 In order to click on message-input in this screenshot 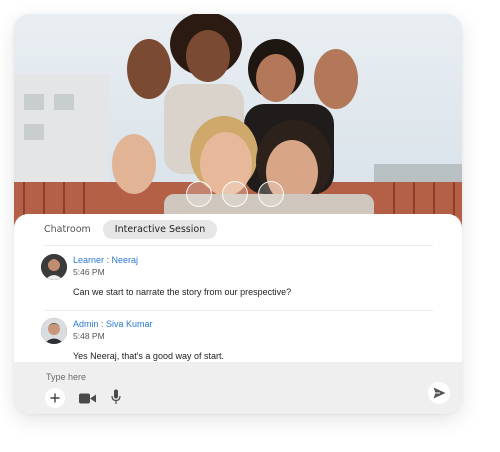, I will do `click(196, 377)`.